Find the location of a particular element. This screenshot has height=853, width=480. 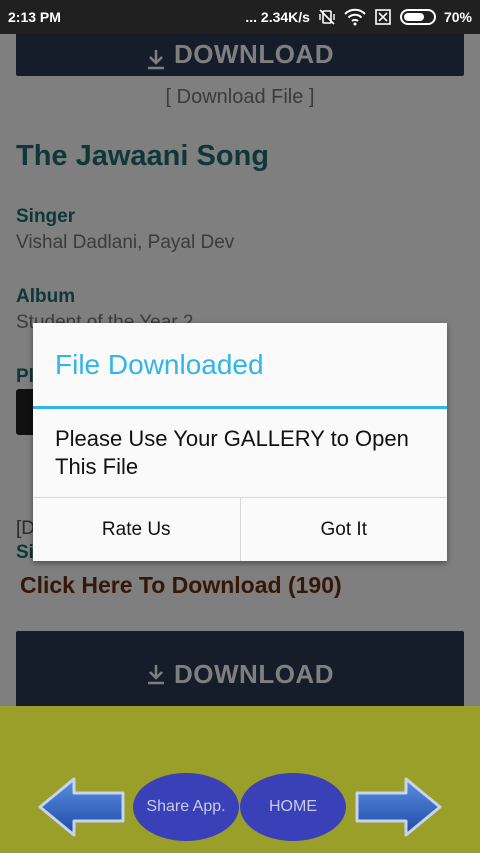

got-it-button: Got It is located at coordinates (343, 529).